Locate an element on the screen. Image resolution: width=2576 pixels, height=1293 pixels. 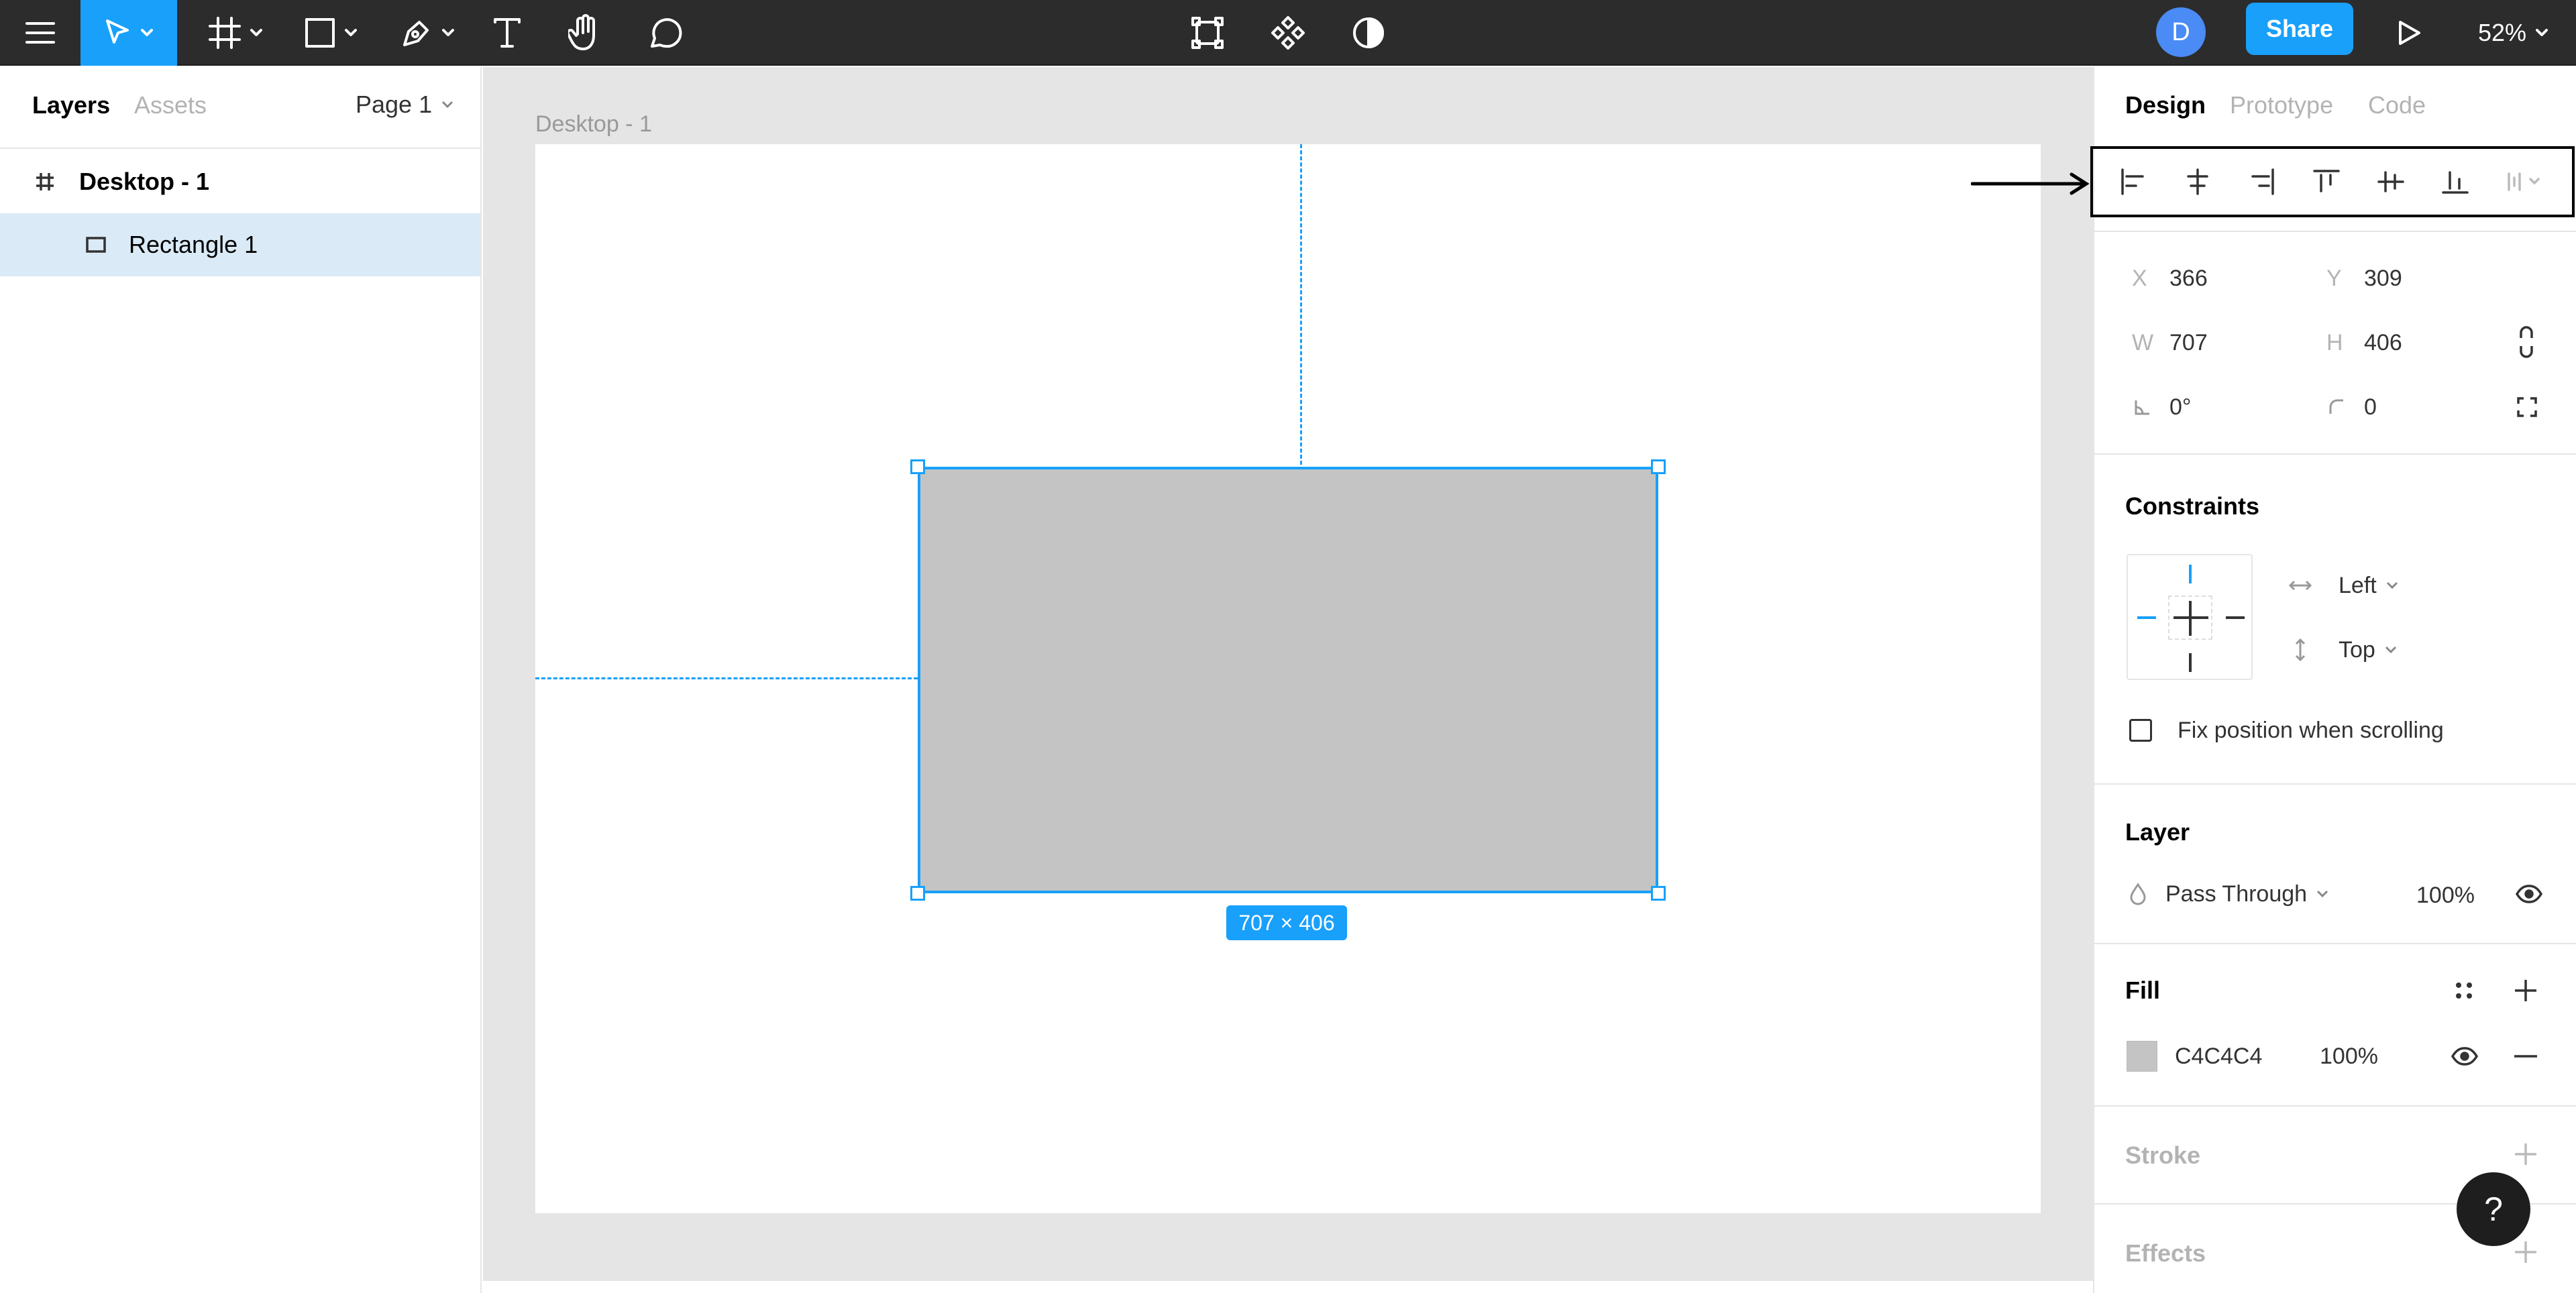
move-tool-button is located at coordinates (128, 33).